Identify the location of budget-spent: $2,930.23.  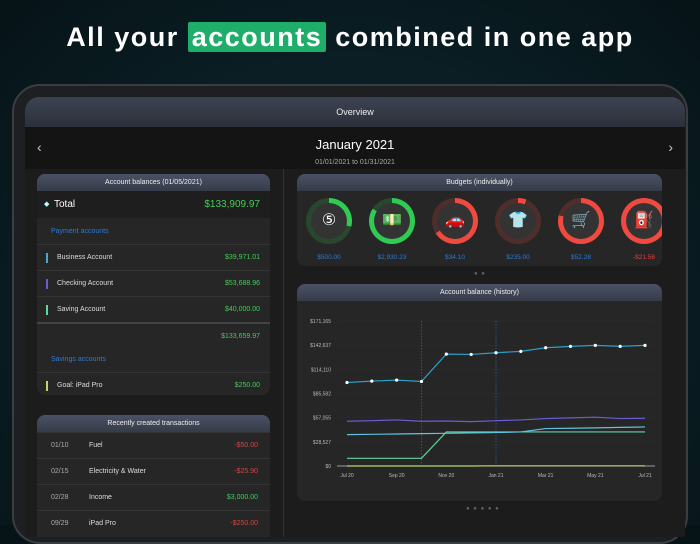
(392, 257).